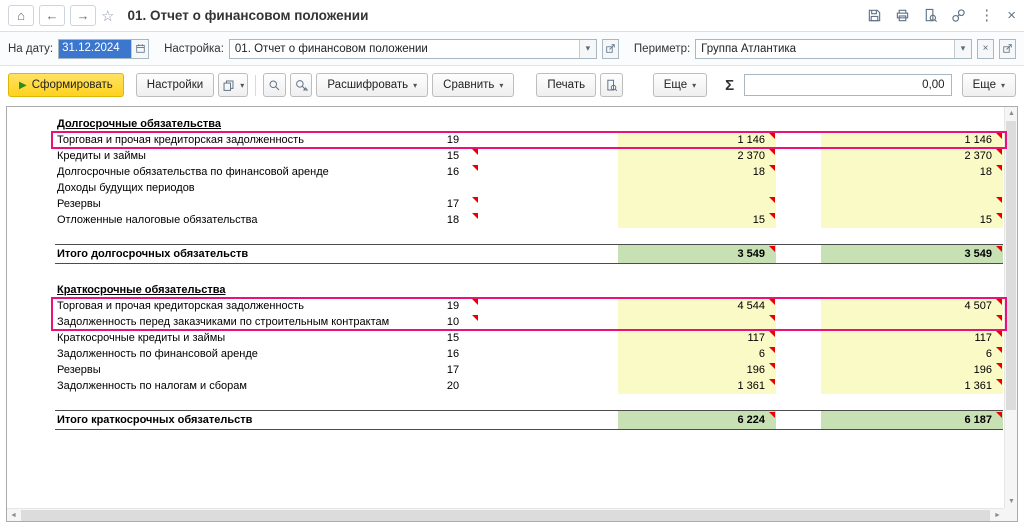 This screenshot has width=1024, height=528. I want to click on vertical-scrollbar: ▲ ▼, so click(1010, 307).